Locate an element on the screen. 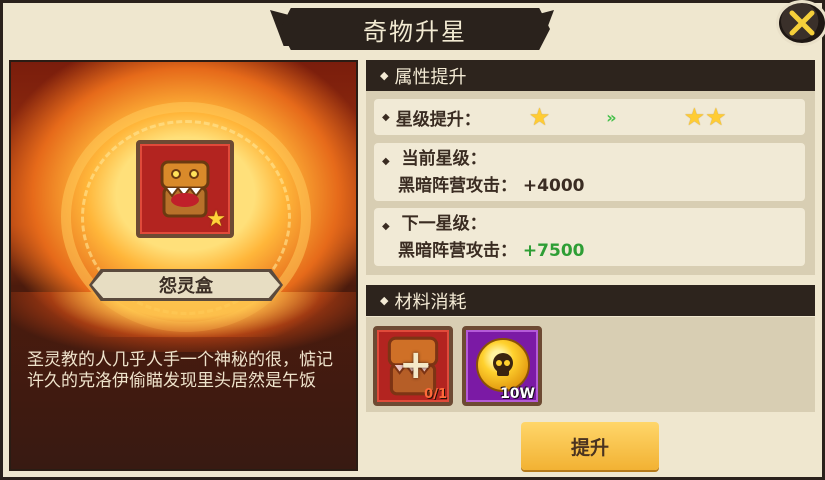  skull-icon is located at coordinates (503, 364).